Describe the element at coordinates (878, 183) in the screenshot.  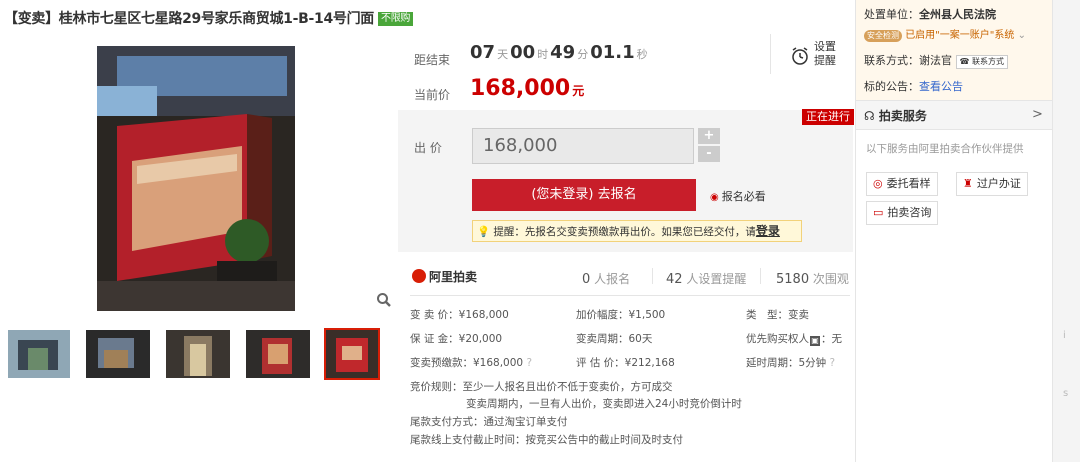
I see `location-icon: ◎` at that location.